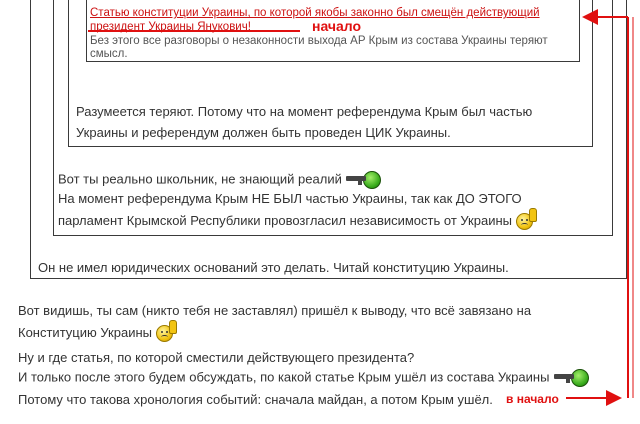  I want to click on reply-line2: Конституцию Украины, so click(97, 331).